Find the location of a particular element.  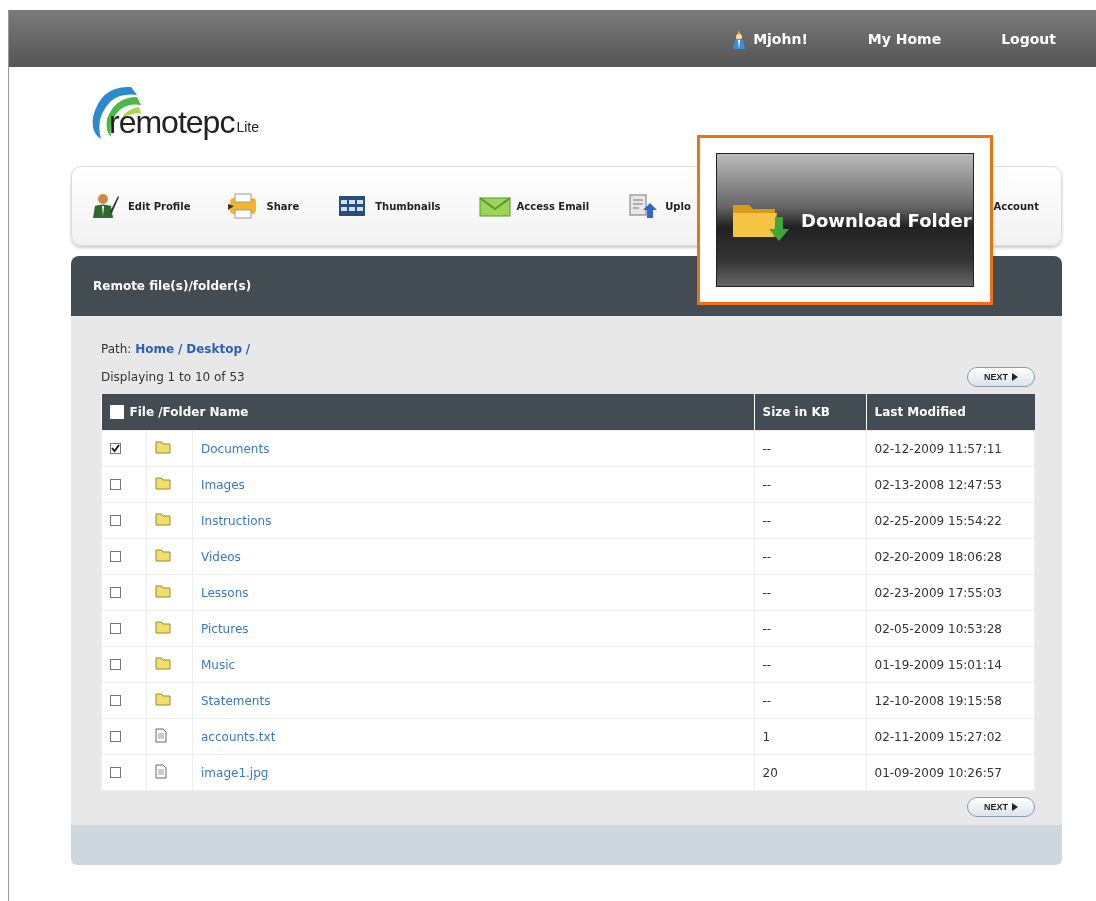

toolbar-link: Account is located at coordinates (1016, 206).